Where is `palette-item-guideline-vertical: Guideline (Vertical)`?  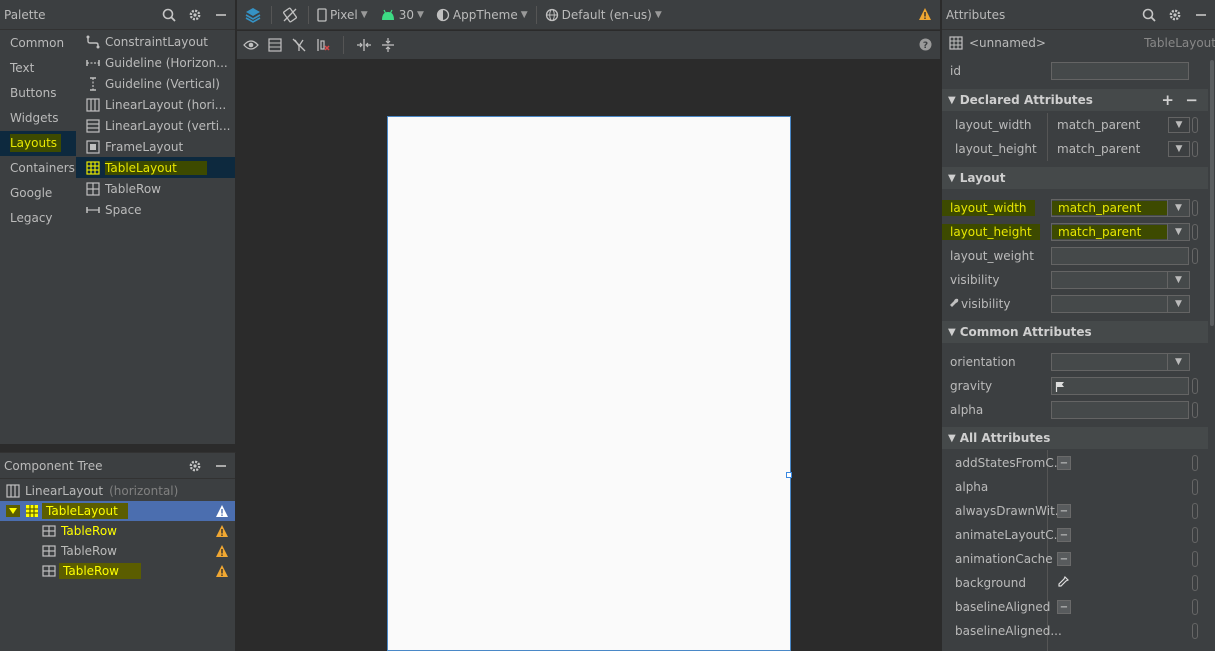 palette-item-guideline-vertical: Guideline (Vertical) is located at coordinates (155, 83).